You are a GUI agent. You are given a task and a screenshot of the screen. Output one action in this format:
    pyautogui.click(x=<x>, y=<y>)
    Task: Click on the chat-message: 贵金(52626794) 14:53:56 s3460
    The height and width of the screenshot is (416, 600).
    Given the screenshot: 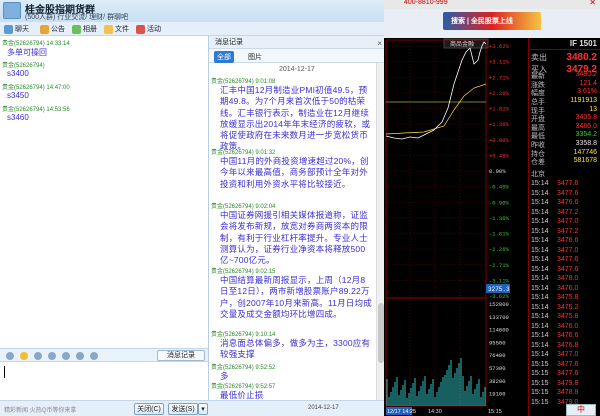 What is the action you would take?
    pyautogui.click(x=36, y=113)
    